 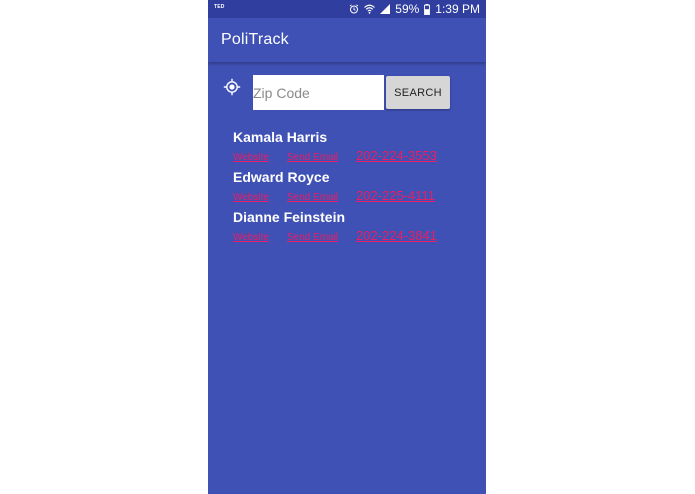 What do you see at coordinates (427, 9) in the screenshot?
I see `battery-icon` at bounding box center [427, 9].